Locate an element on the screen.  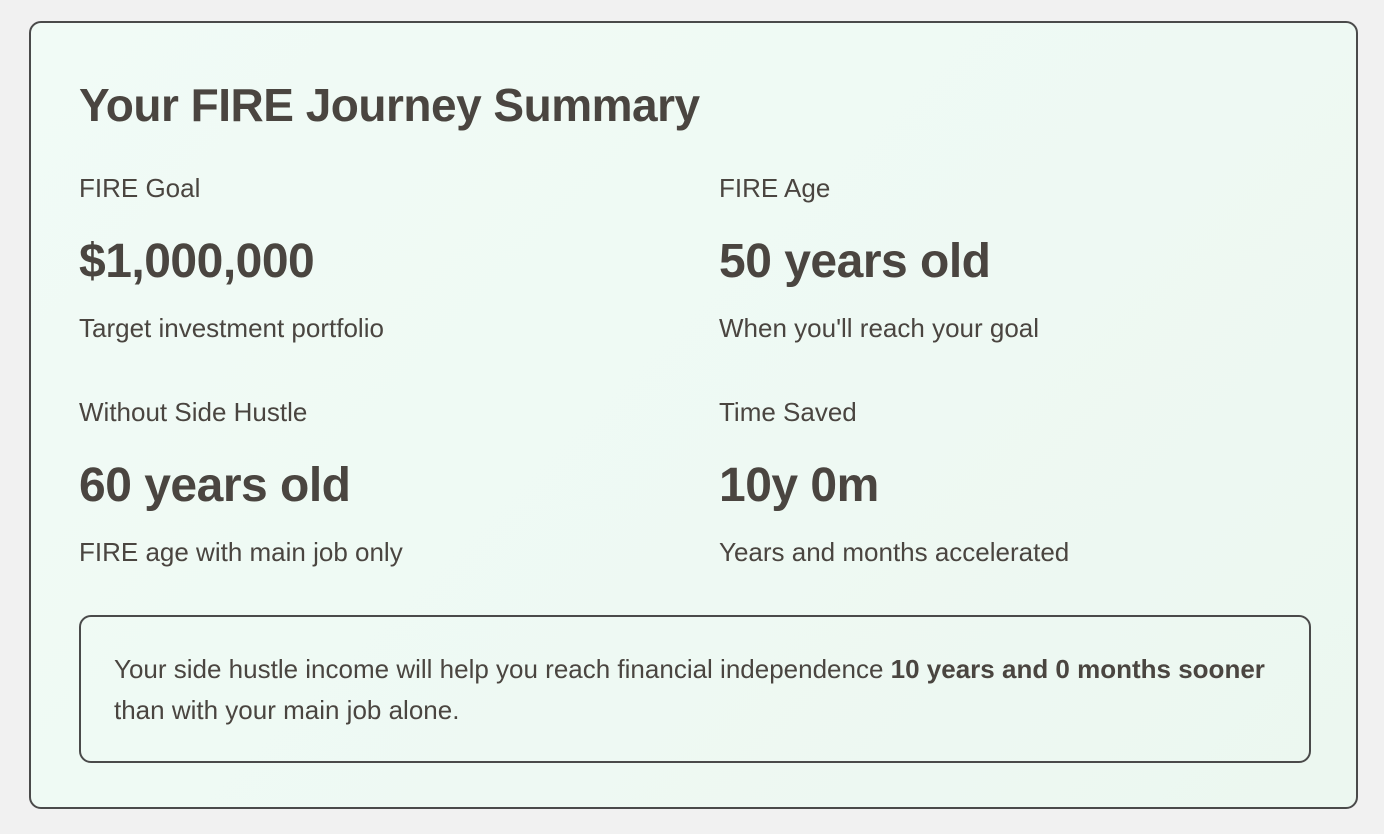
stat-value: 60 years old is located at coordinates (215, 485).